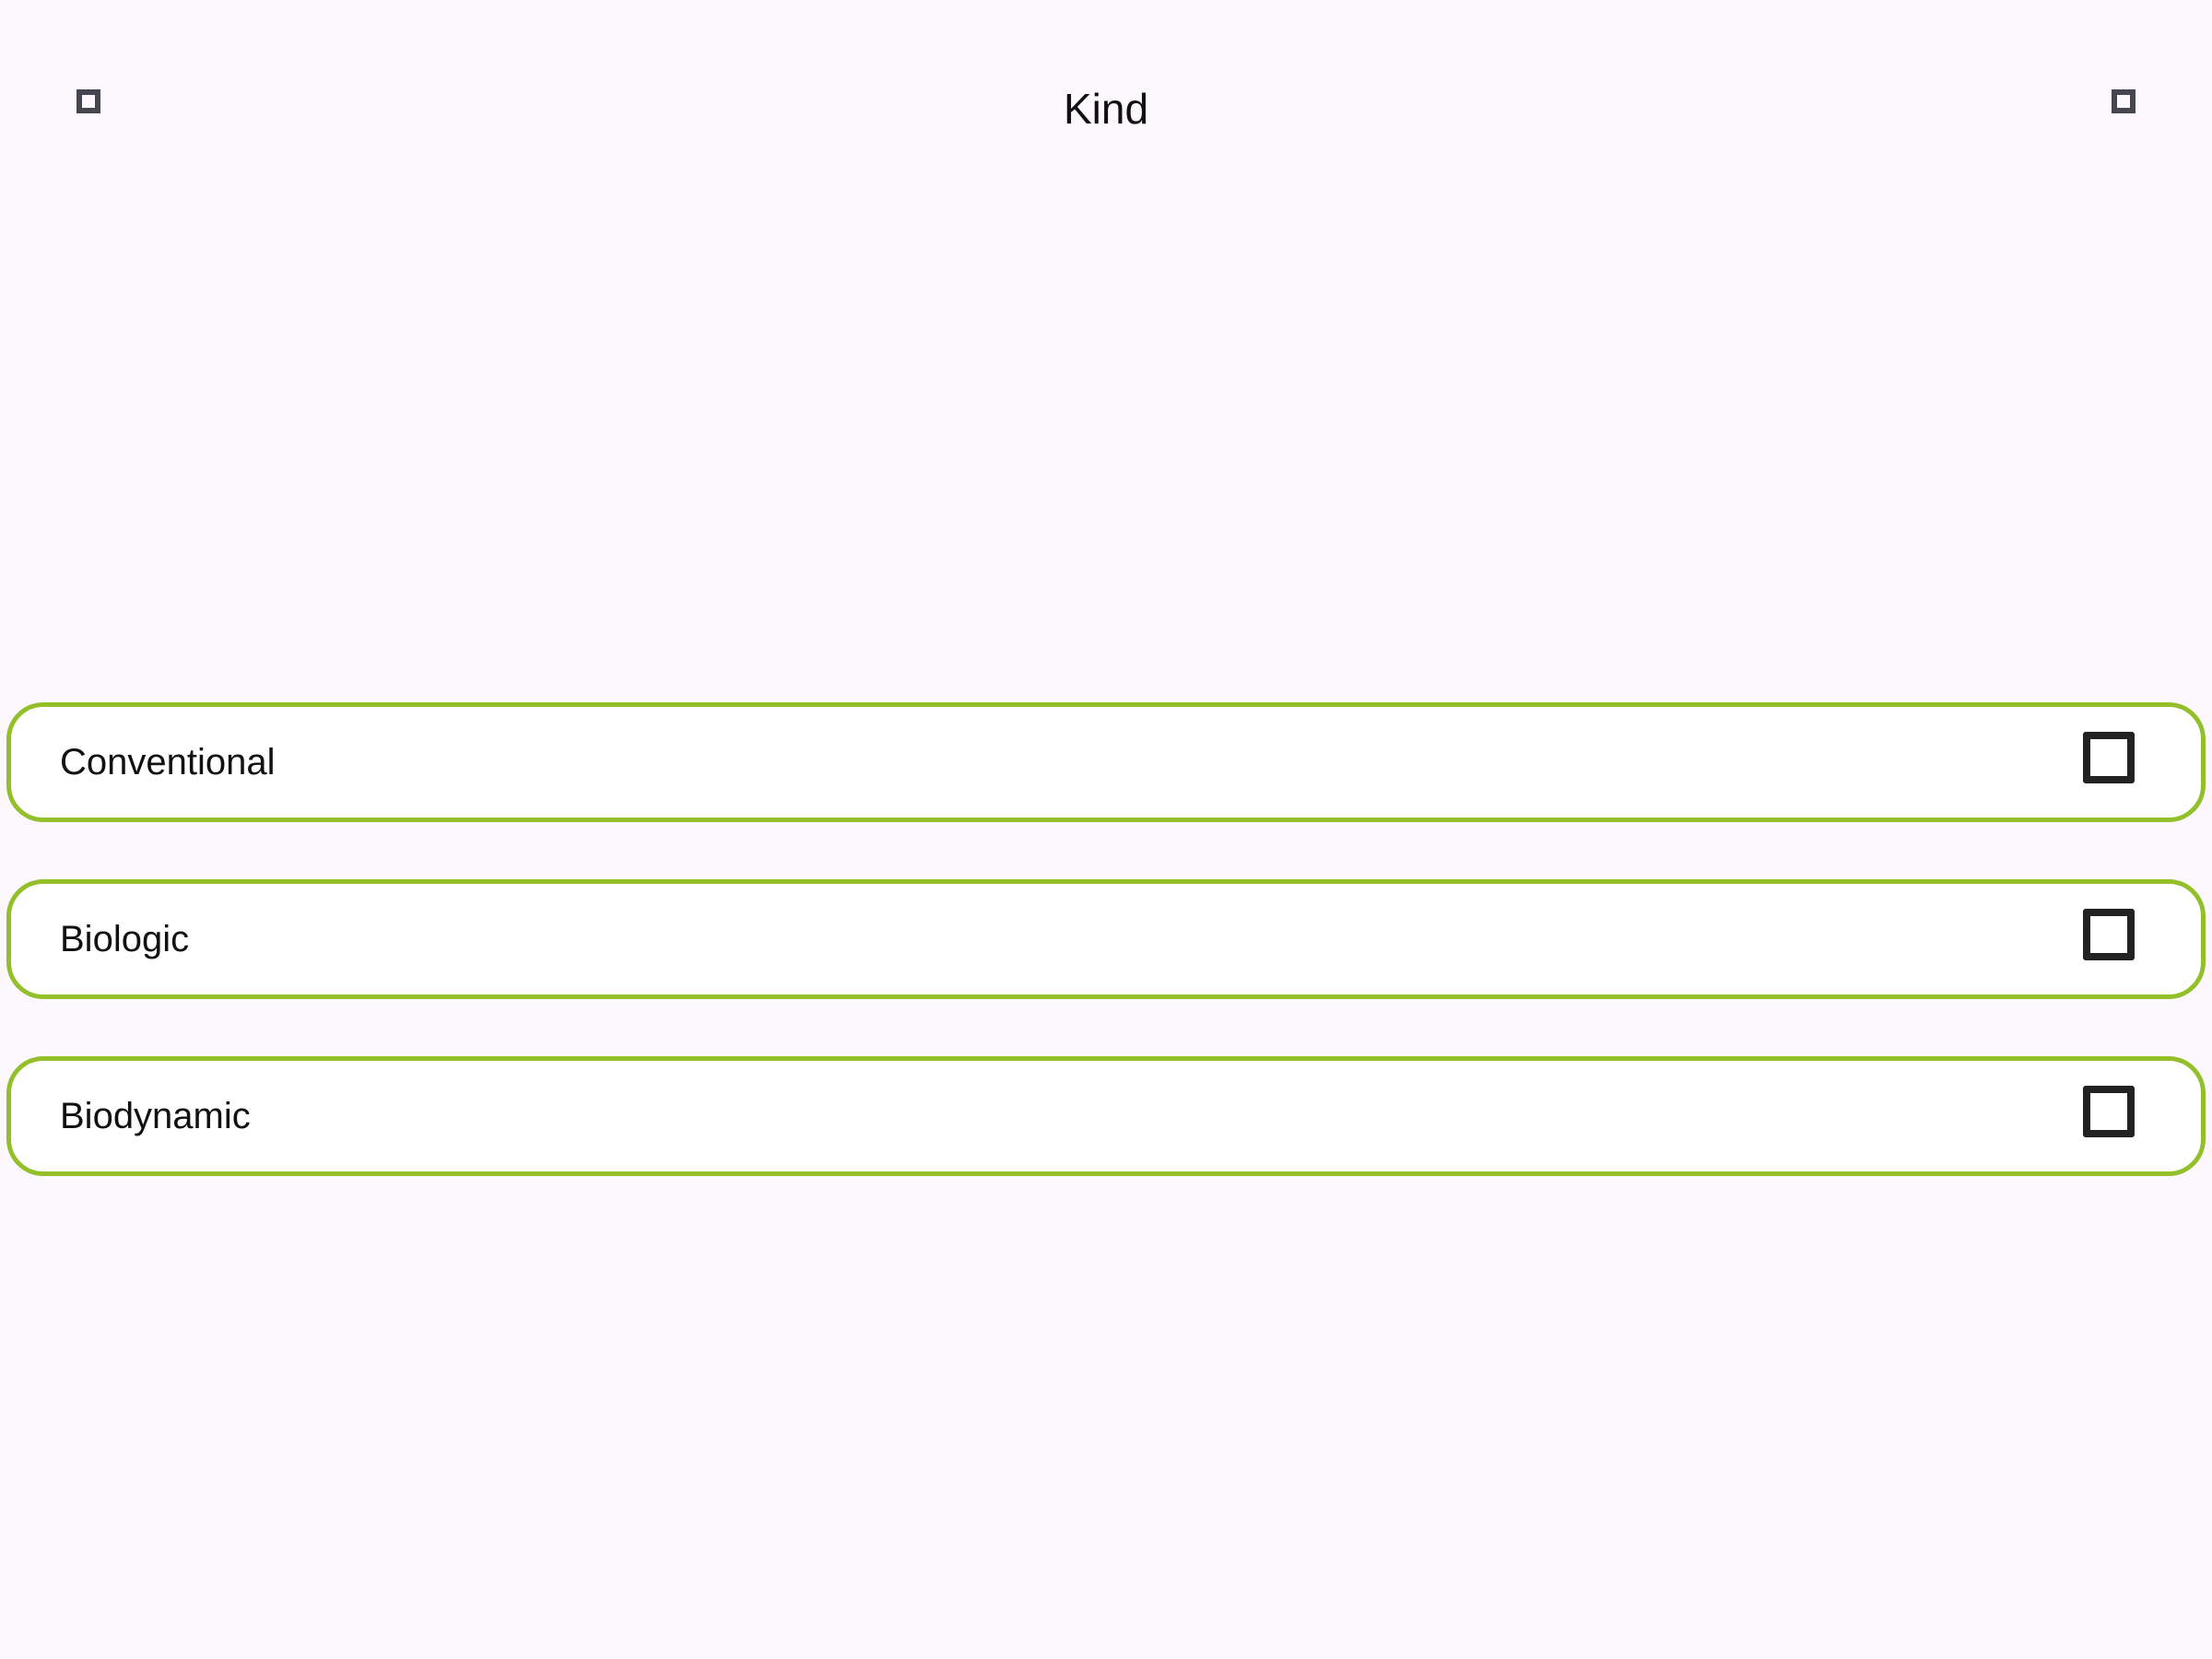 The width and height of the screenshot is (2212, 1659). I want to click on top-app-bar: Kind, so click(1106, 110).